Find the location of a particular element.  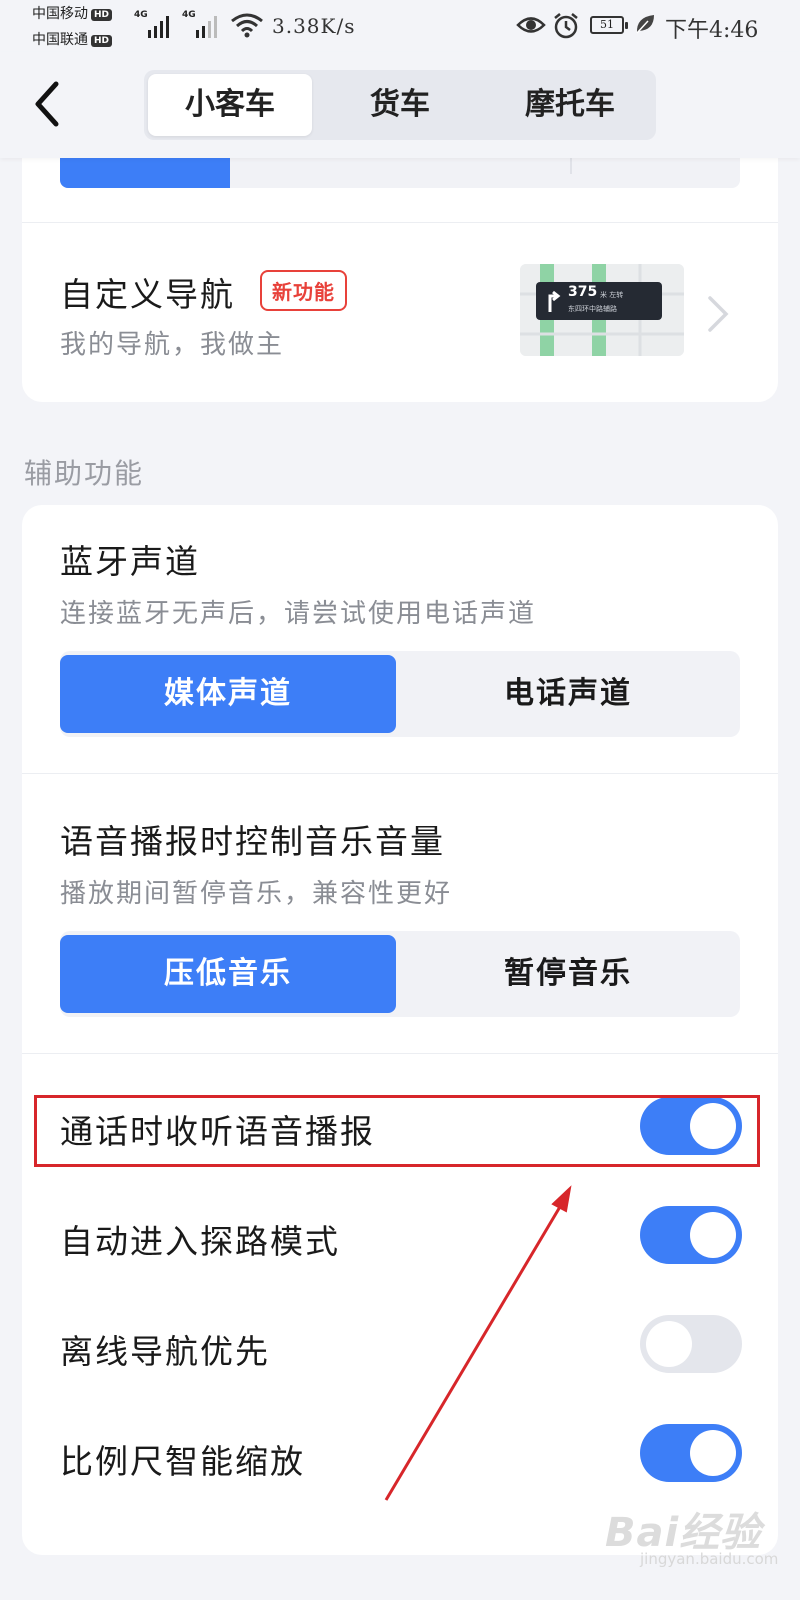

navigation-preview-thumbnail: 375 米 左转 东四环中路辅路 is located at coordinates (602, 310).